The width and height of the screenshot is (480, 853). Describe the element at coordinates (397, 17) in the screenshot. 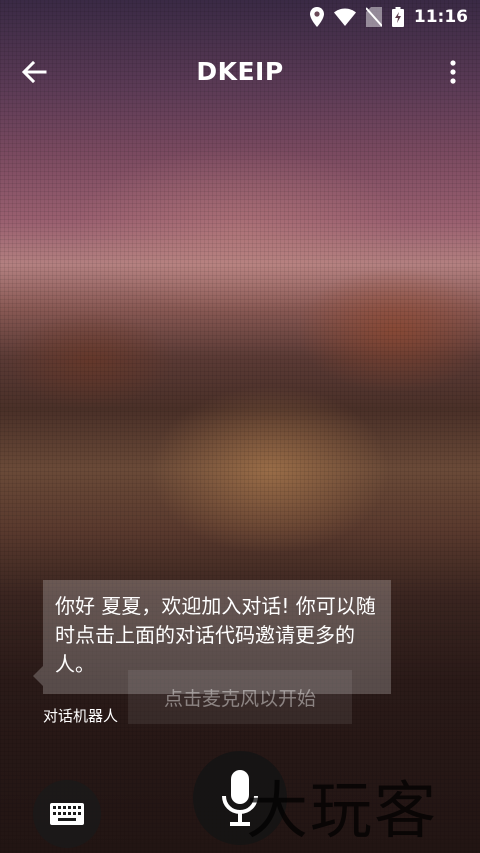

I see `battery-charging-icon` at that location.